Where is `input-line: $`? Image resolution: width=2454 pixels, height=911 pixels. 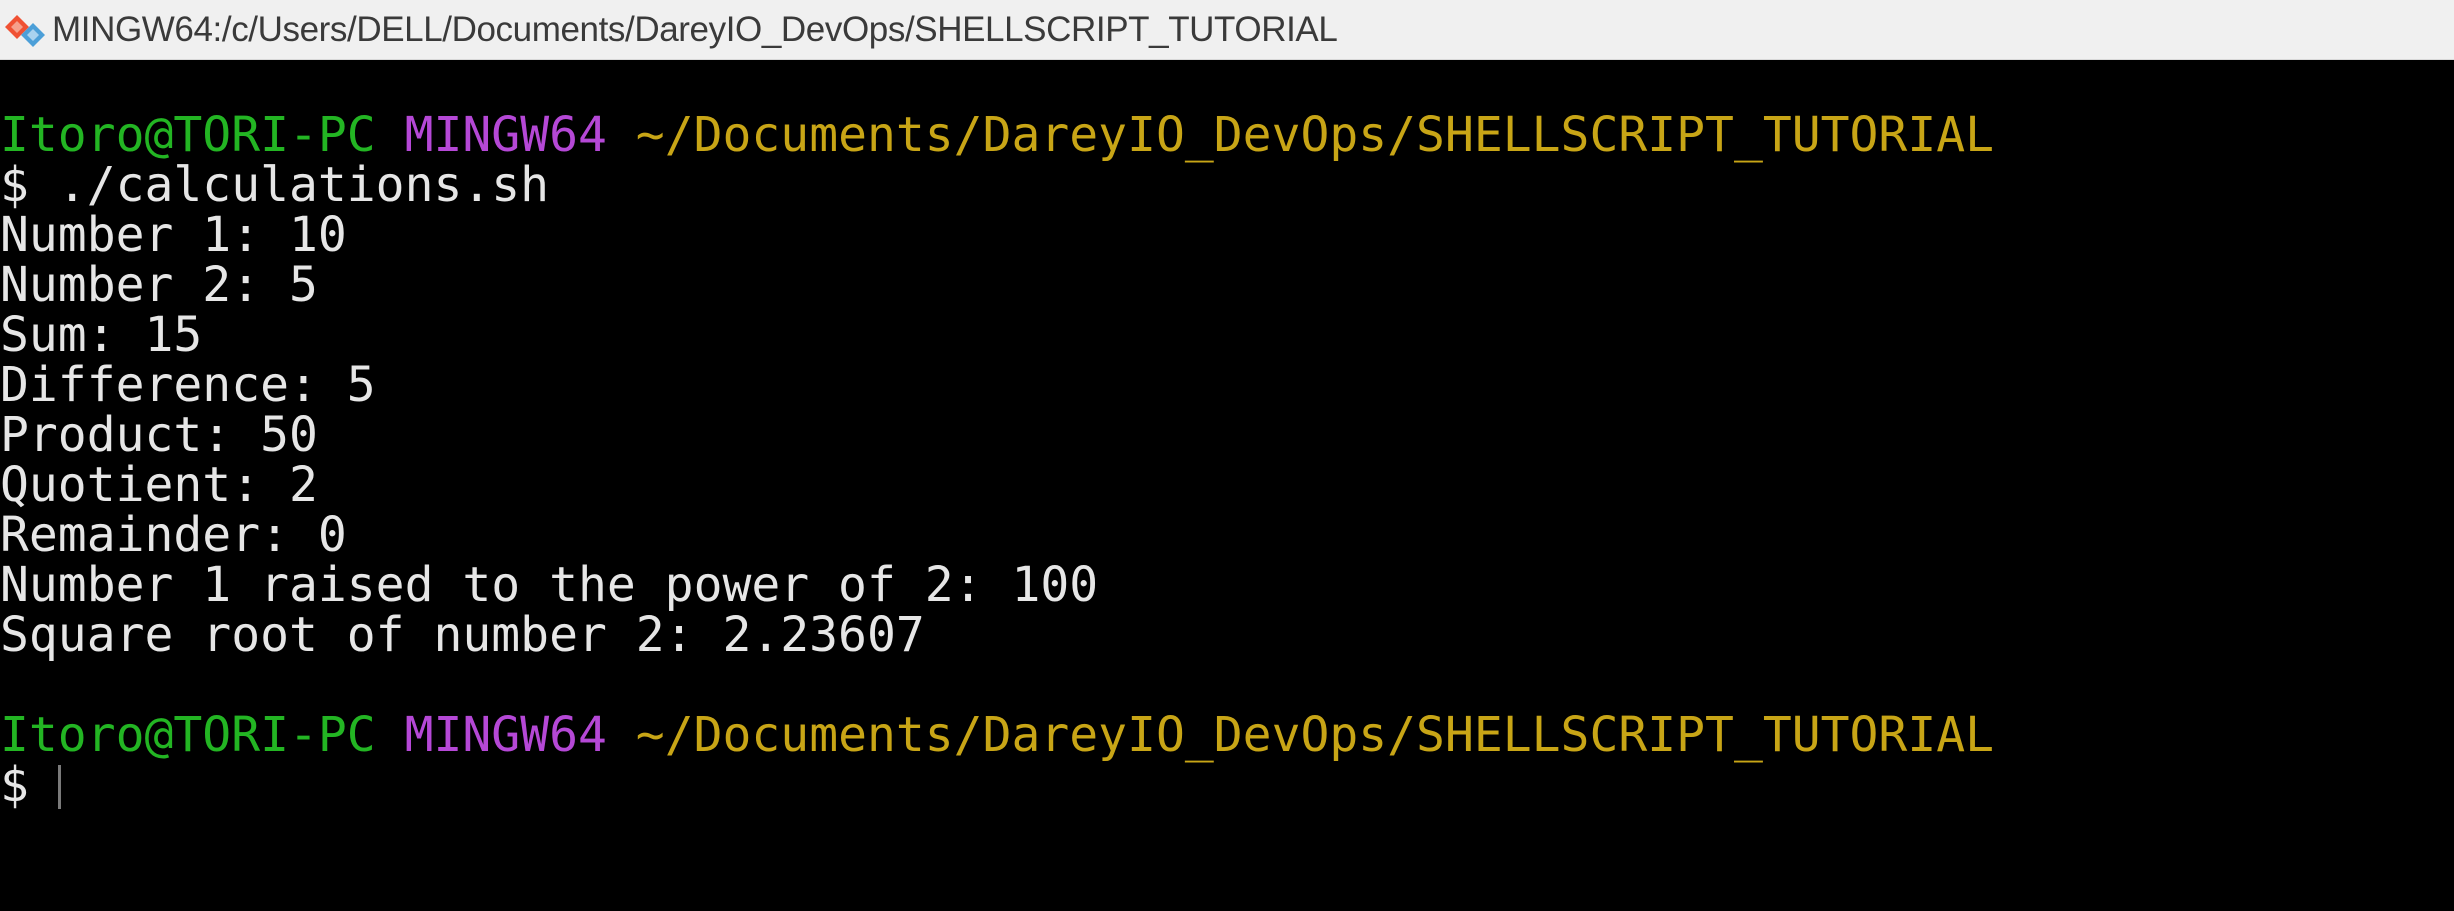 input-line: $ is located at coordinates (1227, 785).